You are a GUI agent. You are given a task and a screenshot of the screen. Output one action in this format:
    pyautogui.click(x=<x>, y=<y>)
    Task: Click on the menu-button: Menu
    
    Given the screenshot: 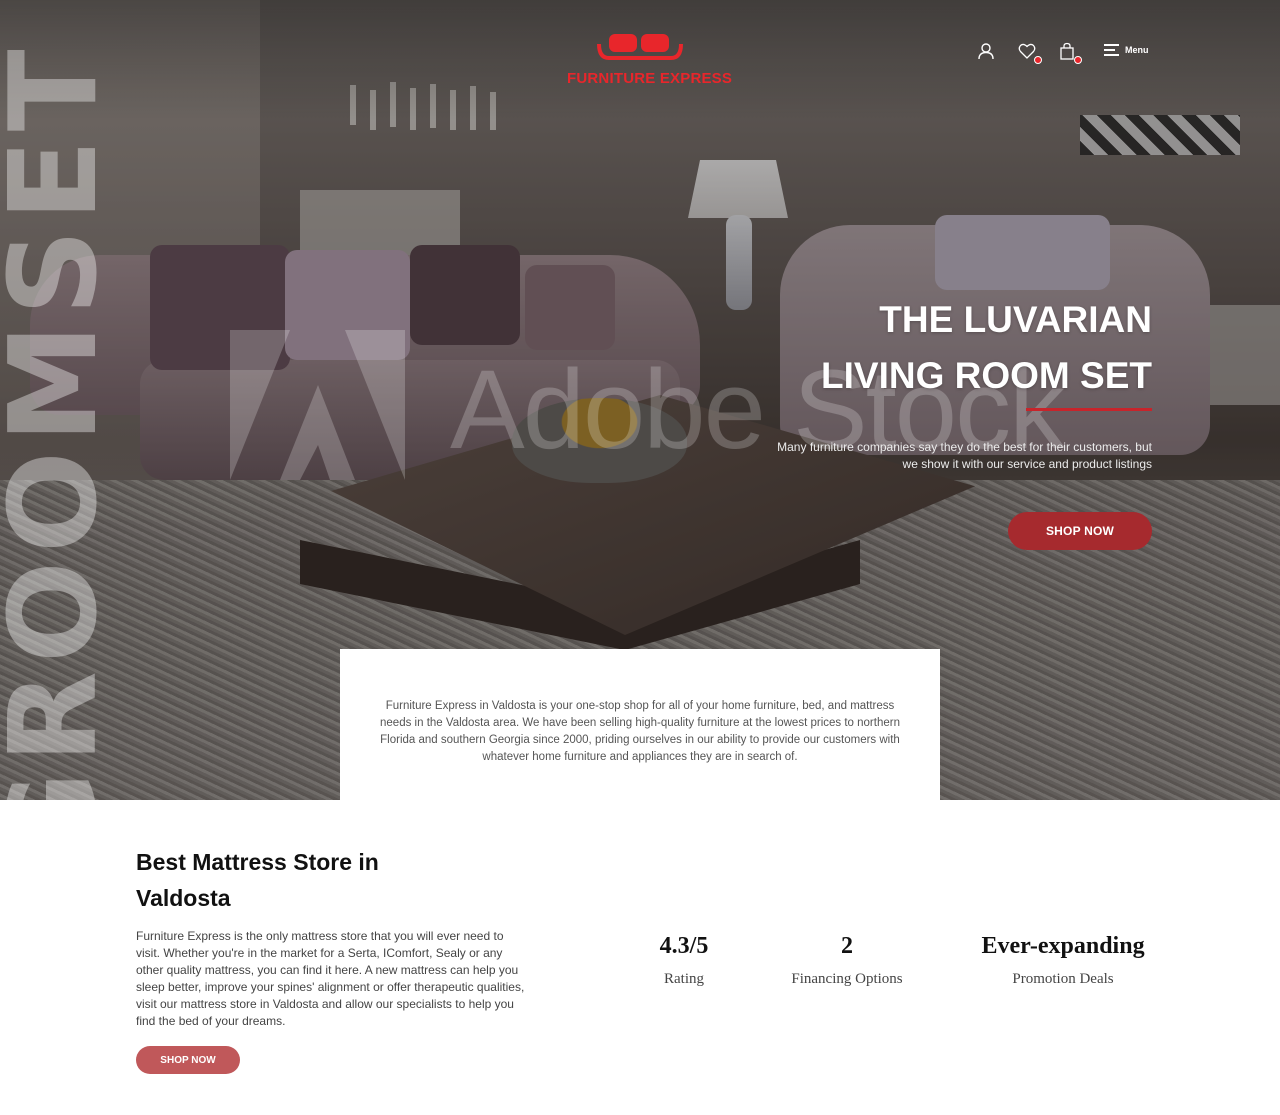 What is the action you would take?
    pyautogui.click(x=1126, y=50)
    